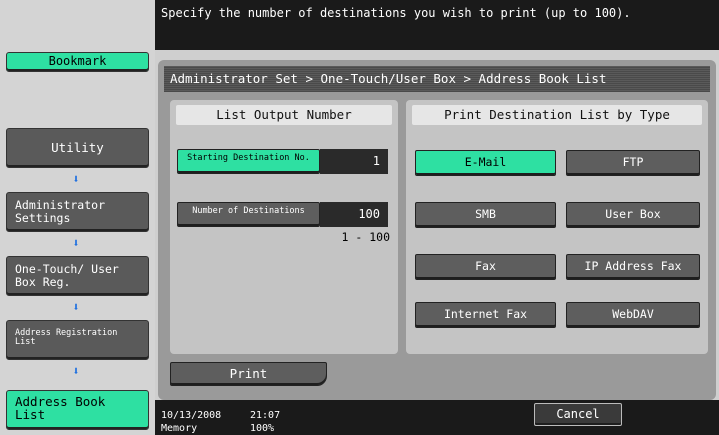  I want to click on memory-label: Memory, so click(179, 428).